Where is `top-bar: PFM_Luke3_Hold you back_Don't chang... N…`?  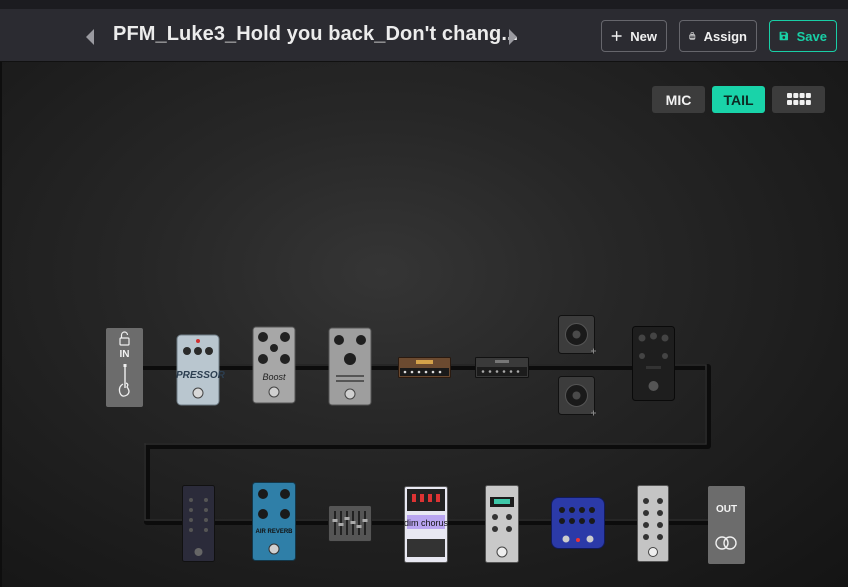 top-bar: PFM_Luke3_Hold you back_Don't chang... N… is located at coordinates (424, 31).